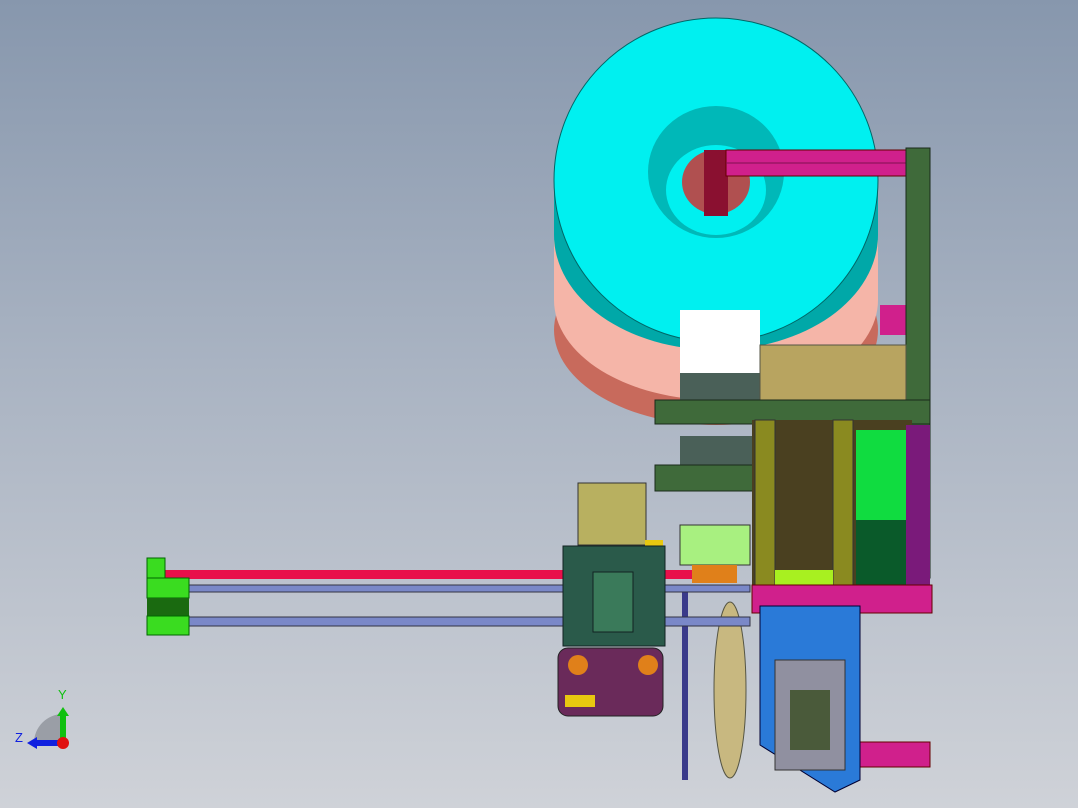 This screenshot has width=1078, height=808. I want to click on clamp, so click(613, 602).